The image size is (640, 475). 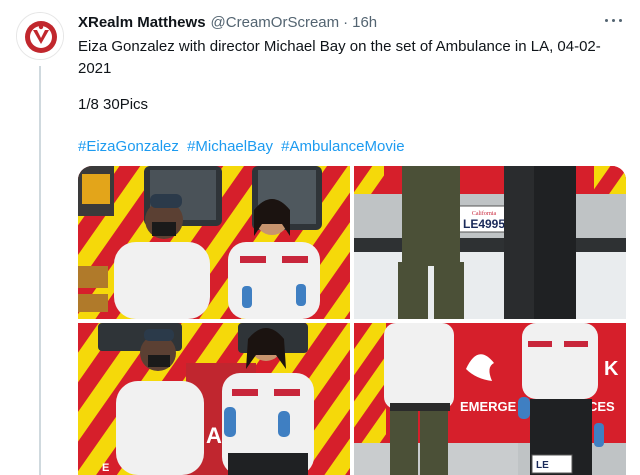 What do you see at coordinates (142, 22) in the screenshot?
I see `author-name: XRealm Matthews` at bounding box center [142, 22].